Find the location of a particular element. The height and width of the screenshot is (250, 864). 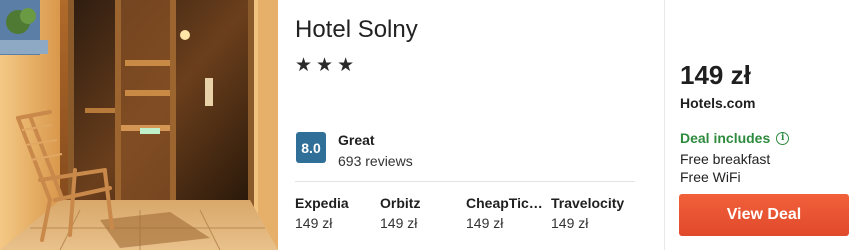

view-deal-button: View Deal is located at coordinates (764, 215).